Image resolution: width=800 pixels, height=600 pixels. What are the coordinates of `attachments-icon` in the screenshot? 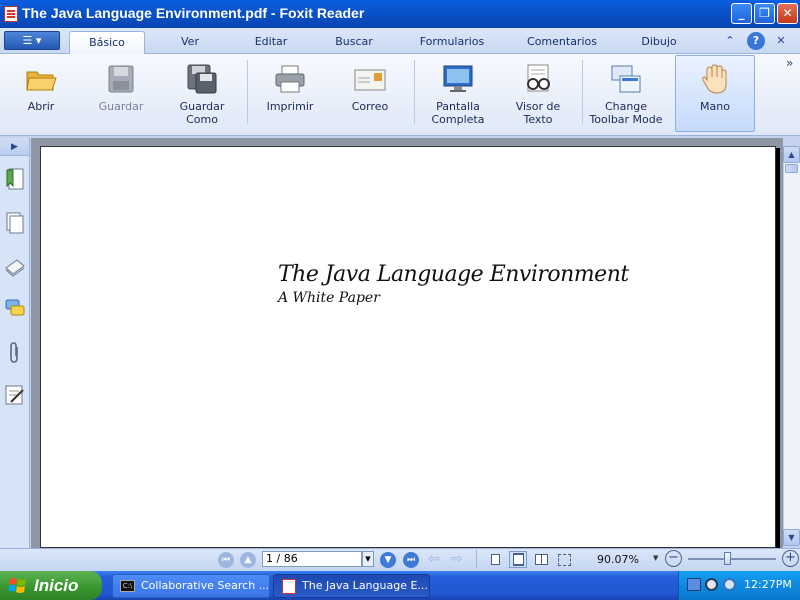 It's located at (15, 353).